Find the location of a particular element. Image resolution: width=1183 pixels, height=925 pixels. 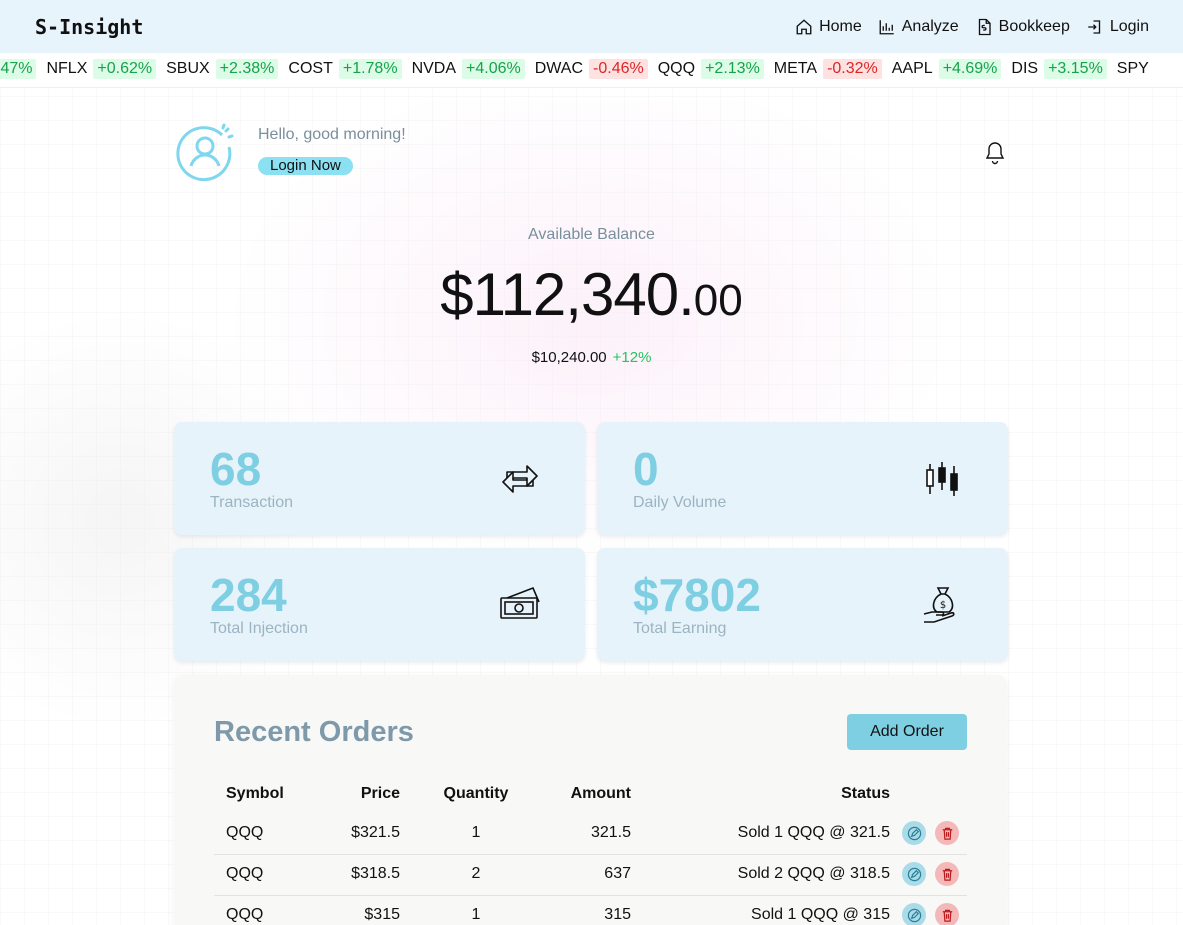

balance-change-amount: $10,240.00 is located at coordinates (569, 357).